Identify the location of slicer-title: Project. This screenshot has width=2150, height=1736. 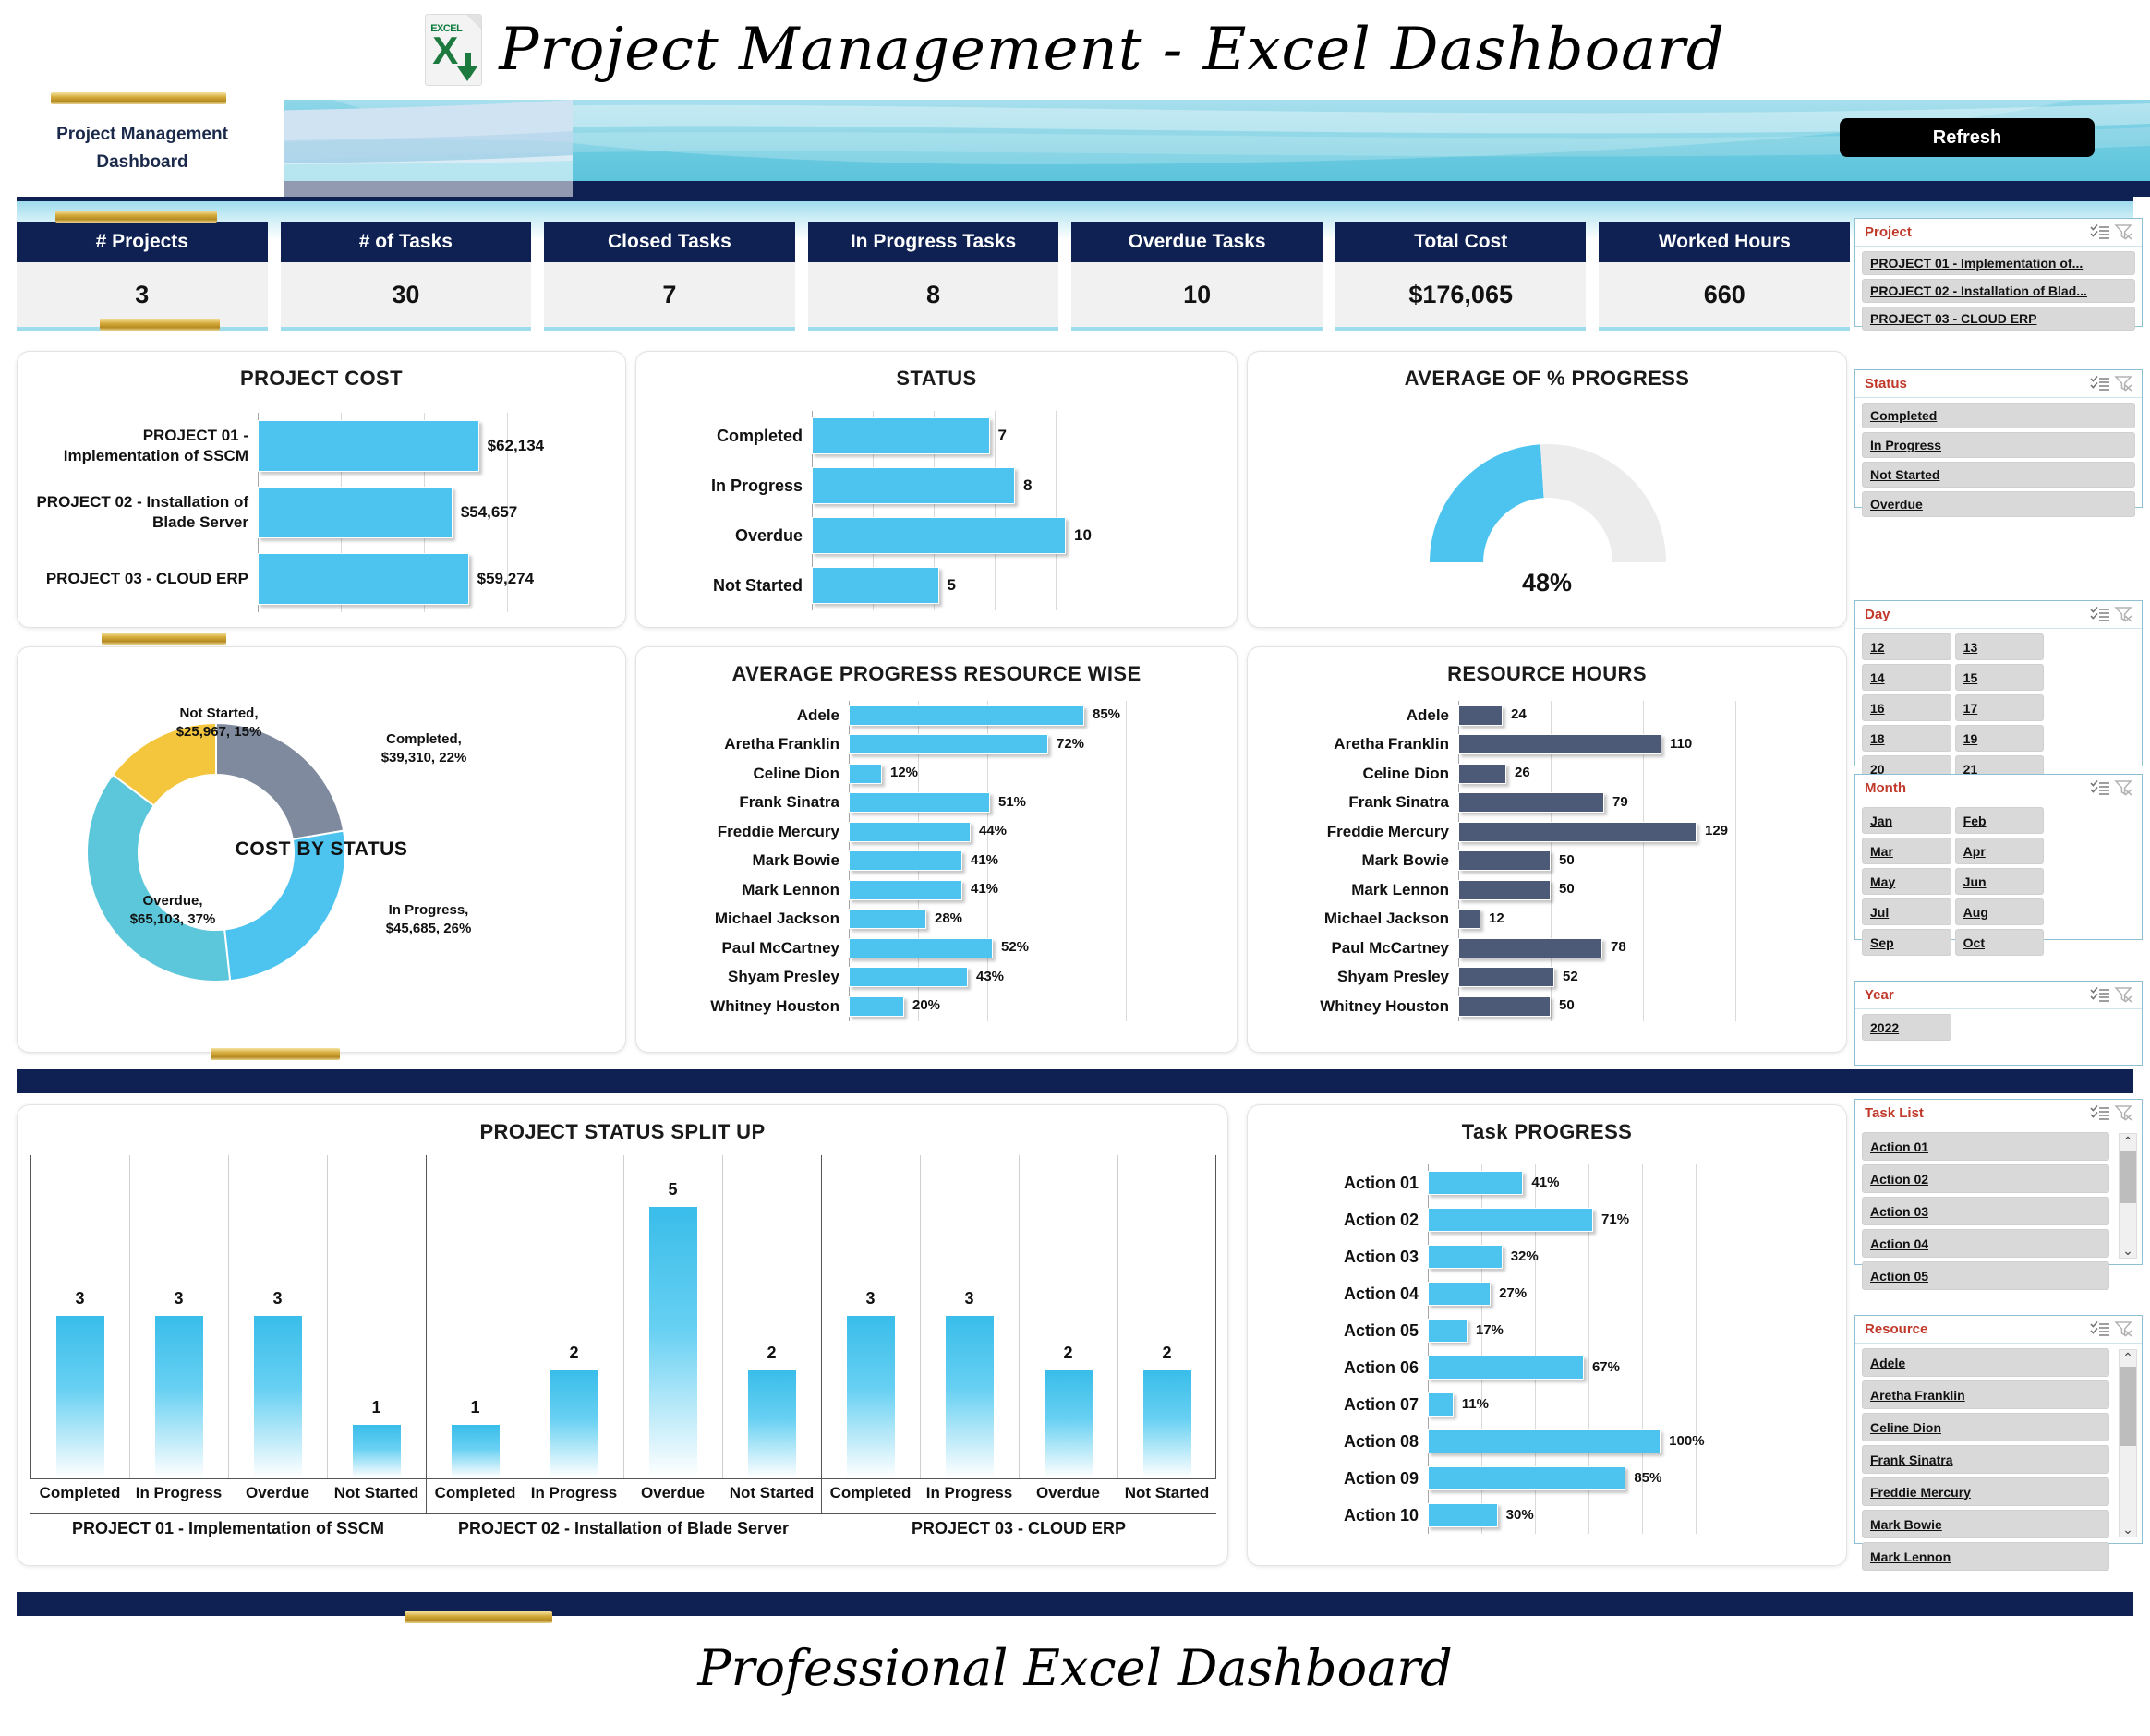
(1889, 232).